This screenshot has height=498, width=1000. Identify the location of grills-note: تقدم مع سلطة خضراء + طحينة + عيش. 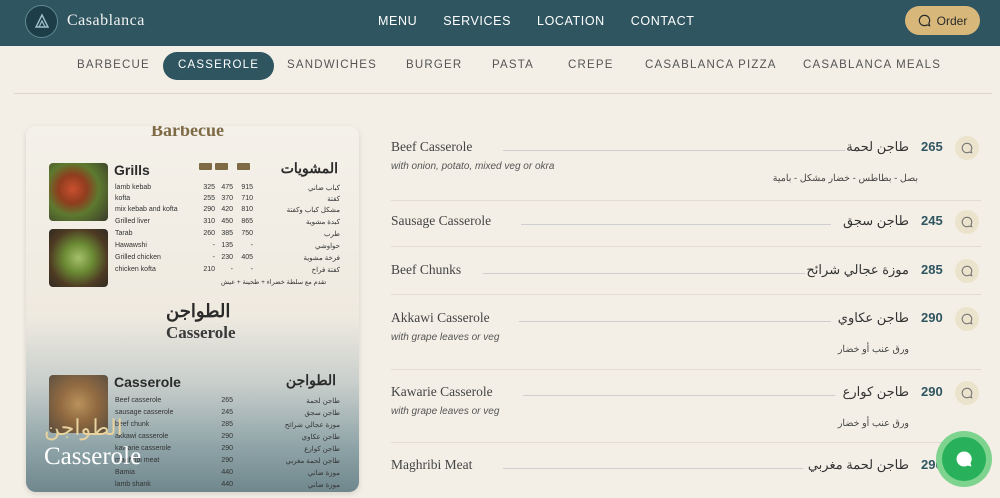
(274, 282).